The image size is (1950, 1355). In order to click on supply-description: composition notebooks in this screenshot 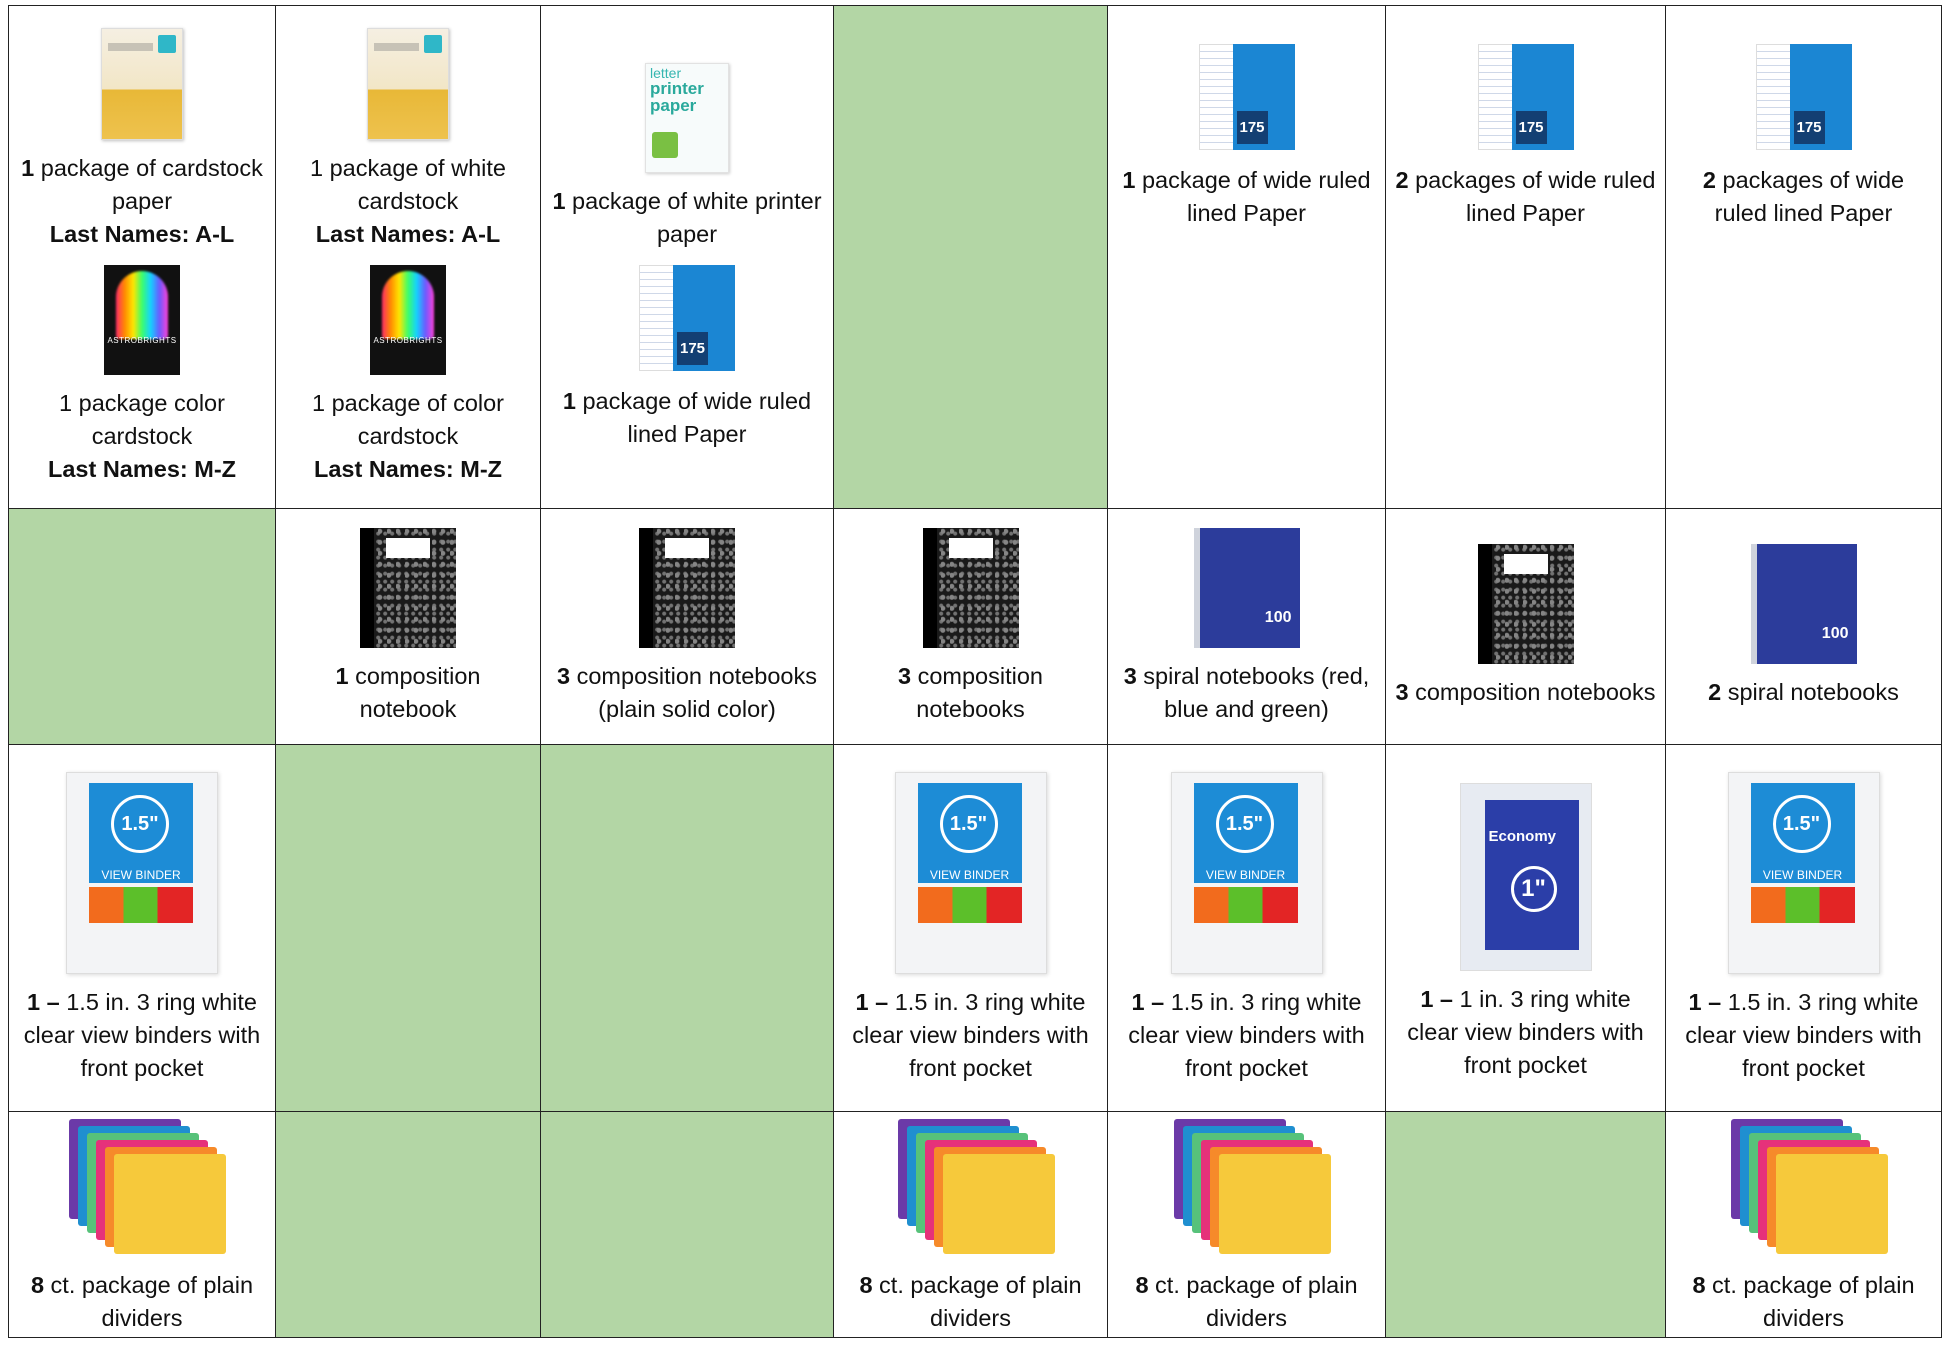, I will do `click(1532, 692)`.